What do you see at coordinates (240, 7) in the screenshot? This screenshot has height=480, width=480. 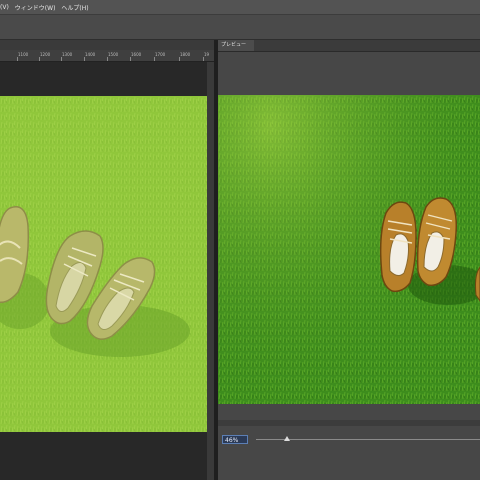 I see `menu-bar: (V) ウィンドウ(W) ヘルプ(H)` at bounding box center [240, 7].